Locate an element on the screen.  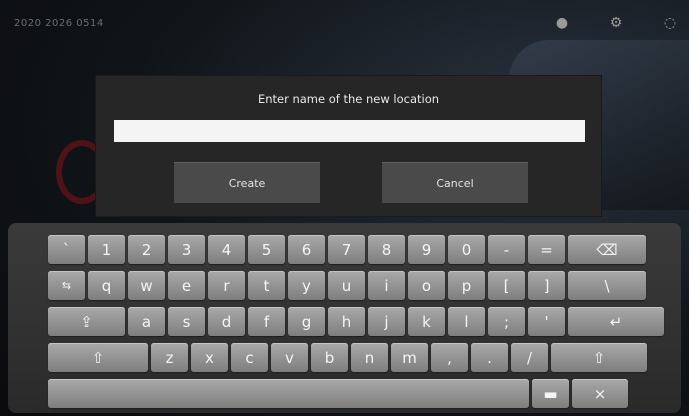
key-row4-7: m is located at coordinates (409, 357).